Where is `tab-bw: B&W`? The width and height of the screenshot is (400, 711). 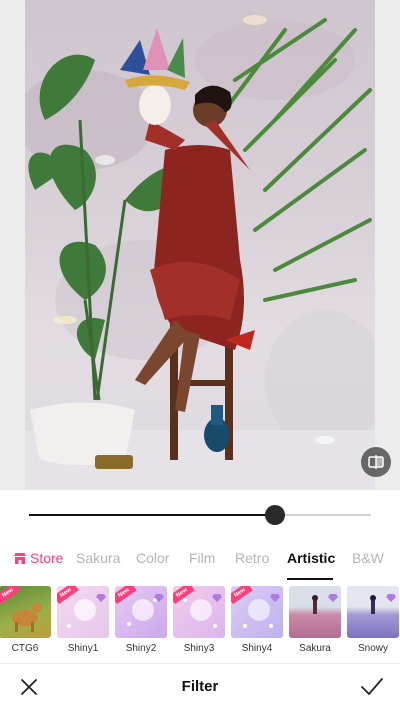
tab-bw: B&W is located at coordinates (368, 558).